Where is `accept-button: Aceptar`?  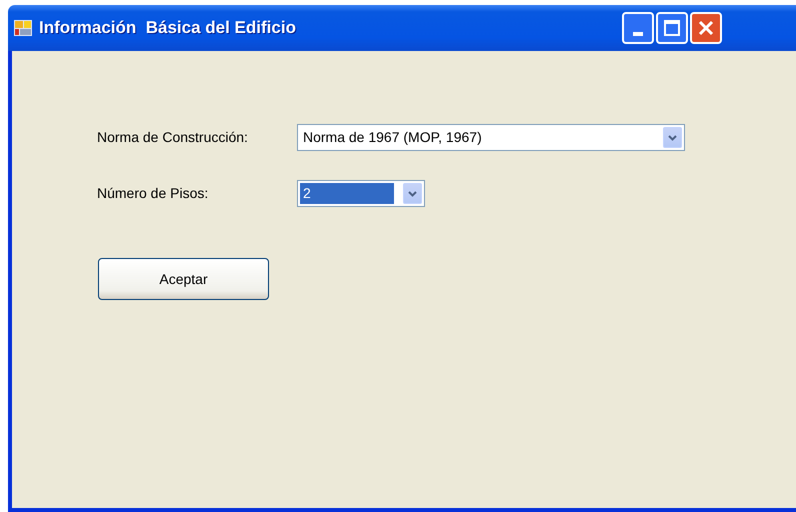 accept-button: Aceptar is located at coordinates (183, 279).